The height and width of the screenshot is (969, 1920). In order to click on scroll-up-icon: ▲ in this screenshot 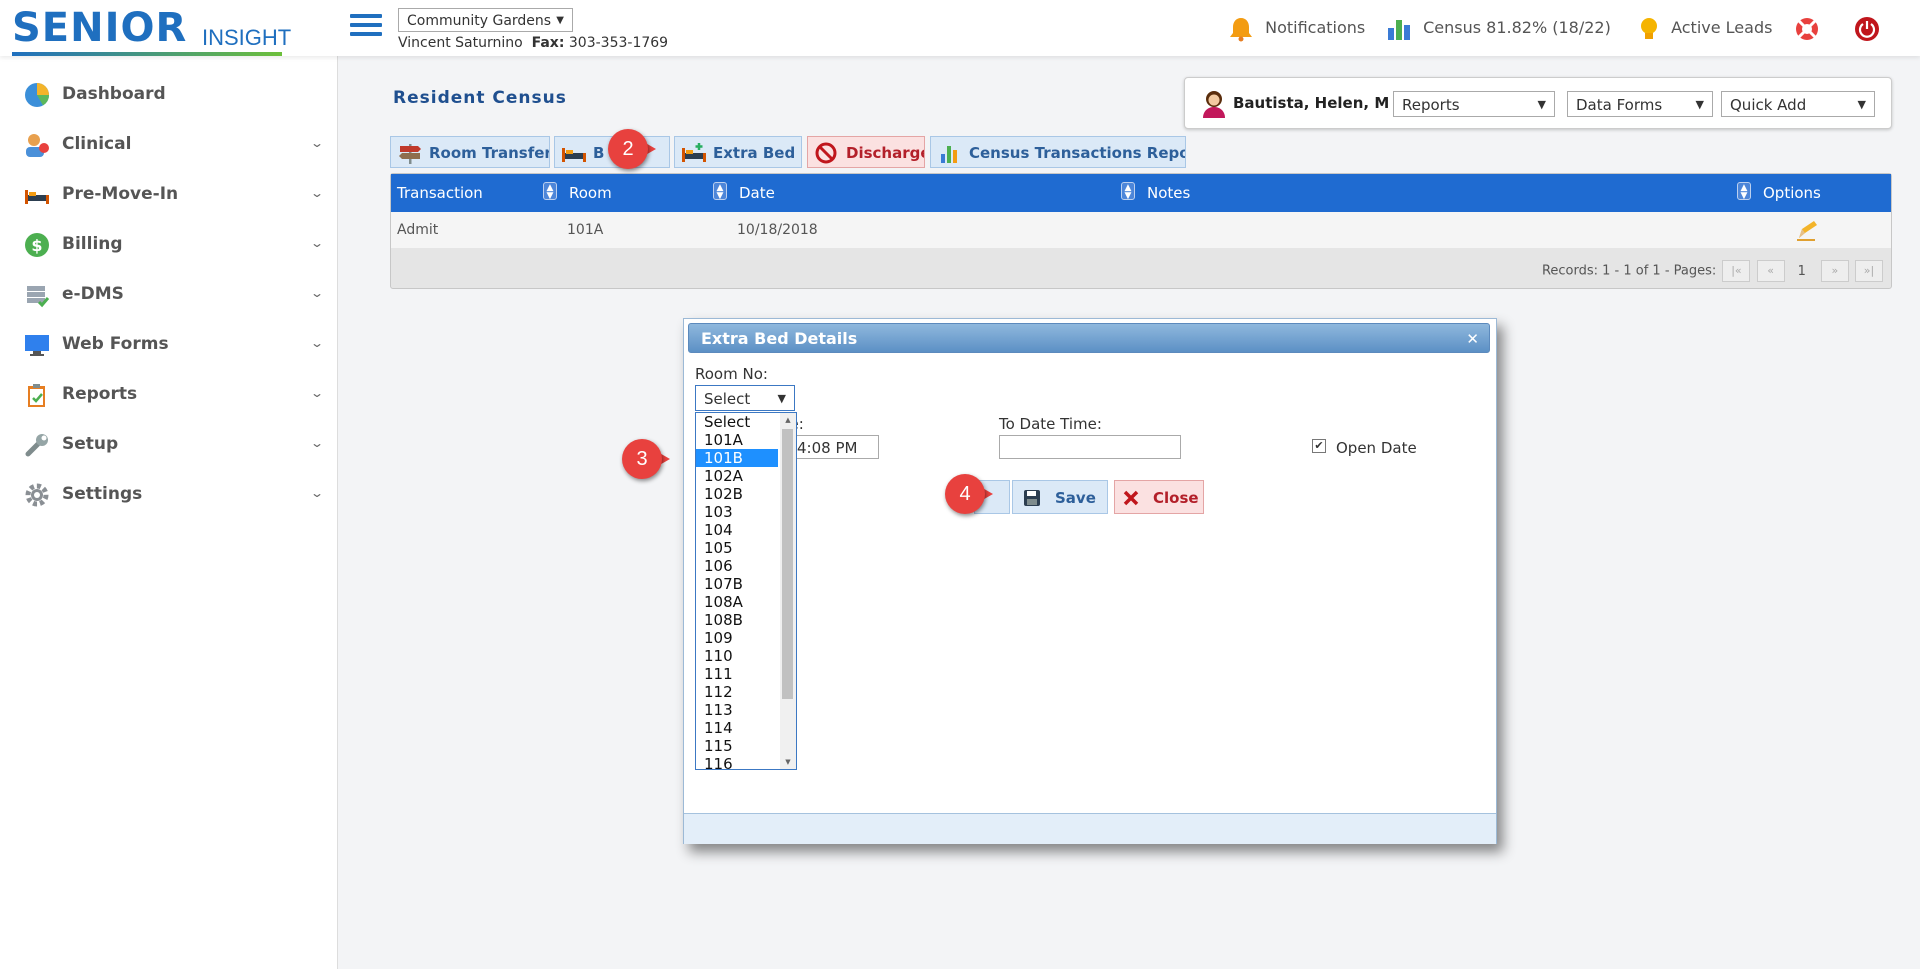, I will do `click(788, 420)`.